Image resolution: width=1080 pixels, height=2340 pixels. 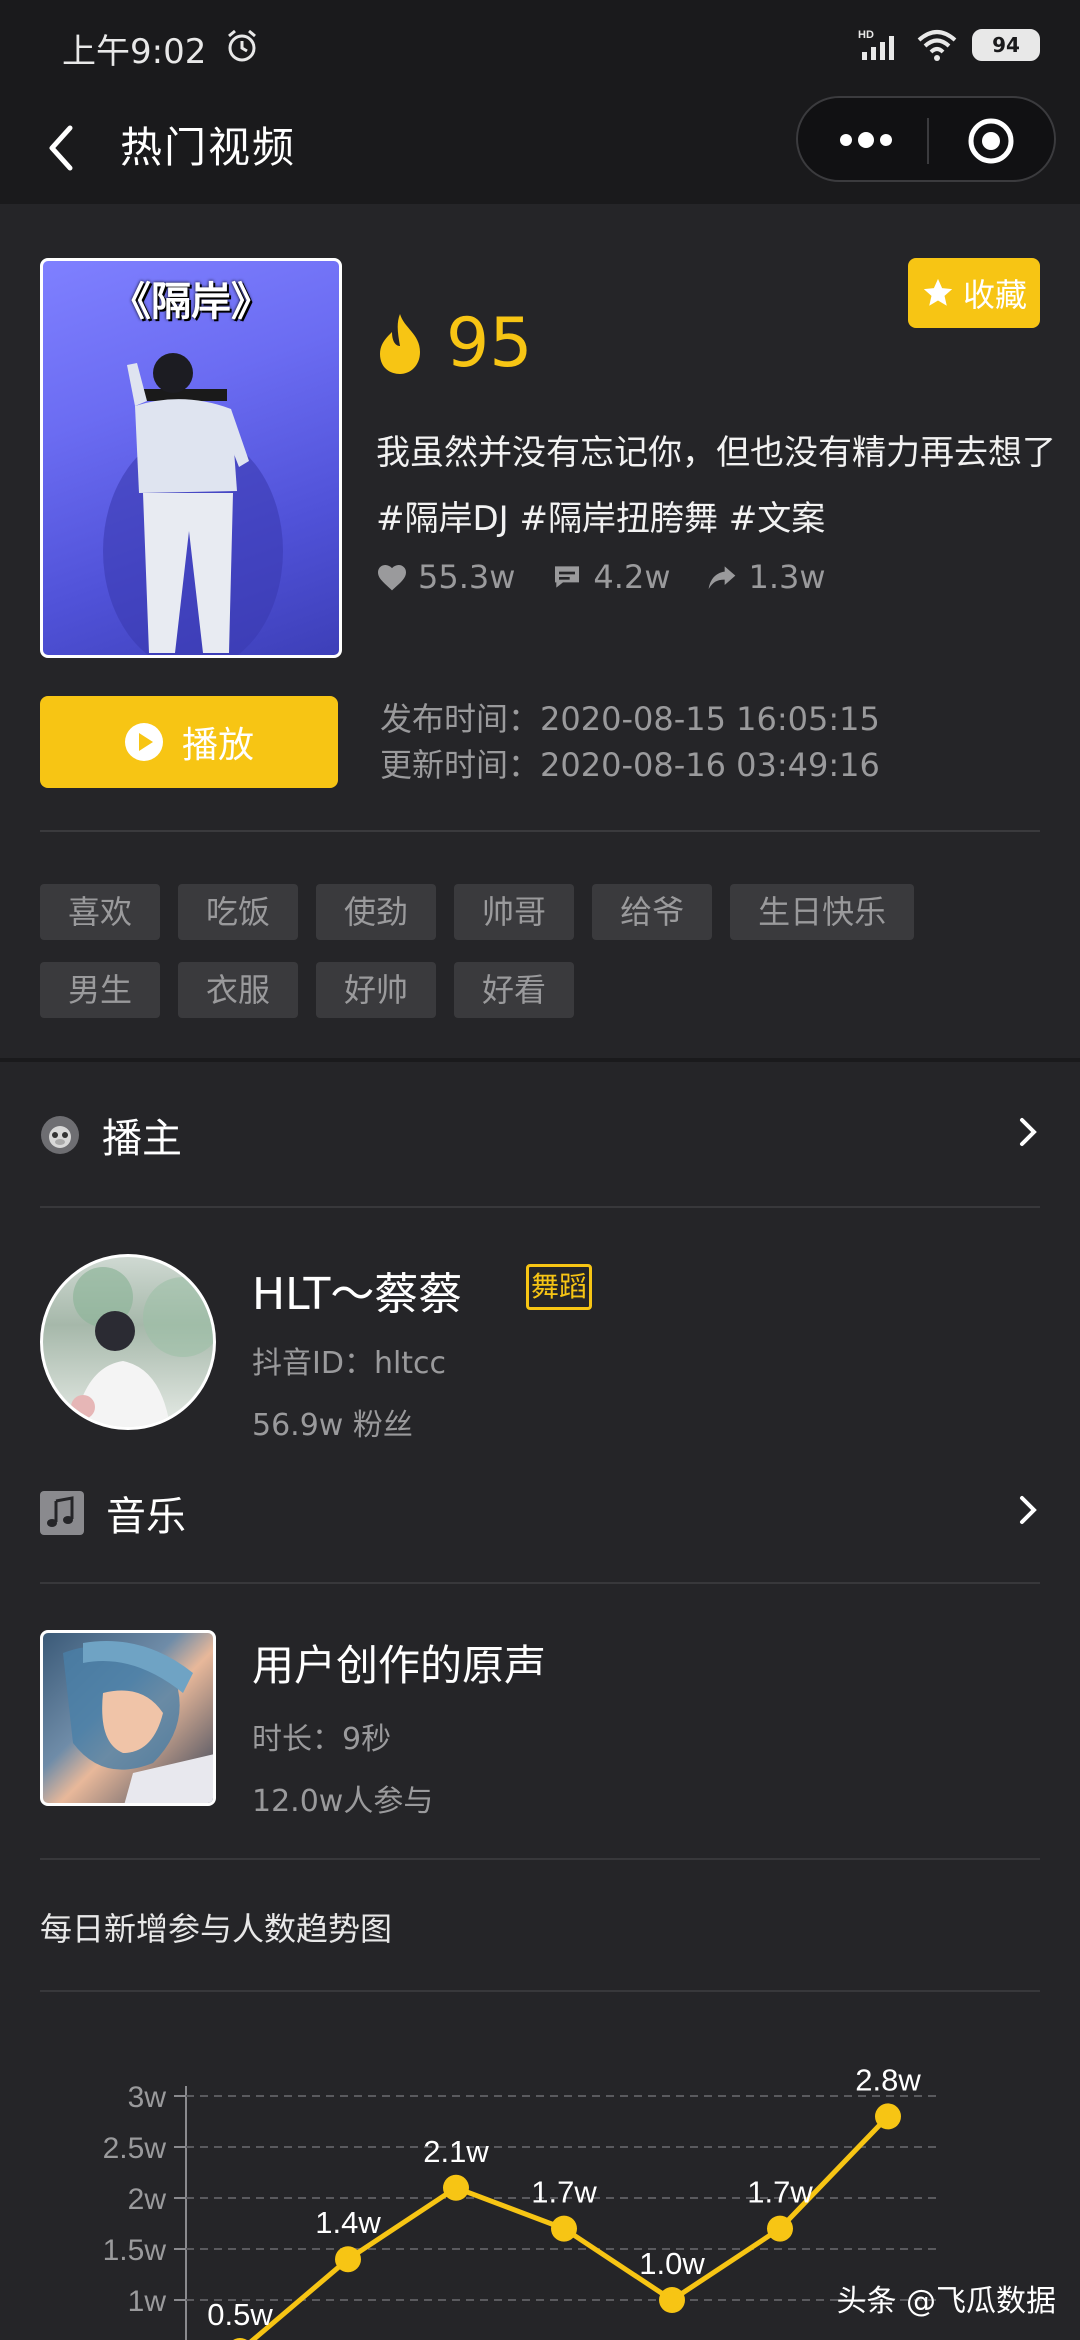 I want to click on status-indicators: HD 94, so click(x=949, y=45).